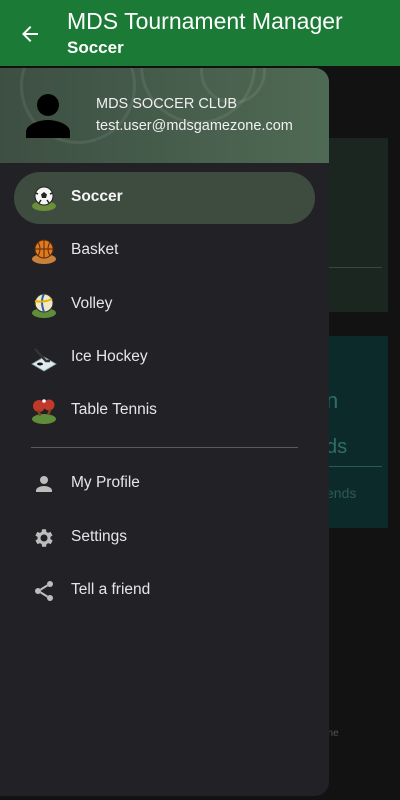 This screenshot has width=400, height=800. What do you see at coordinates (44, 591) in the screenshot?
I see `share-icon` at bounding box center [44, 591].